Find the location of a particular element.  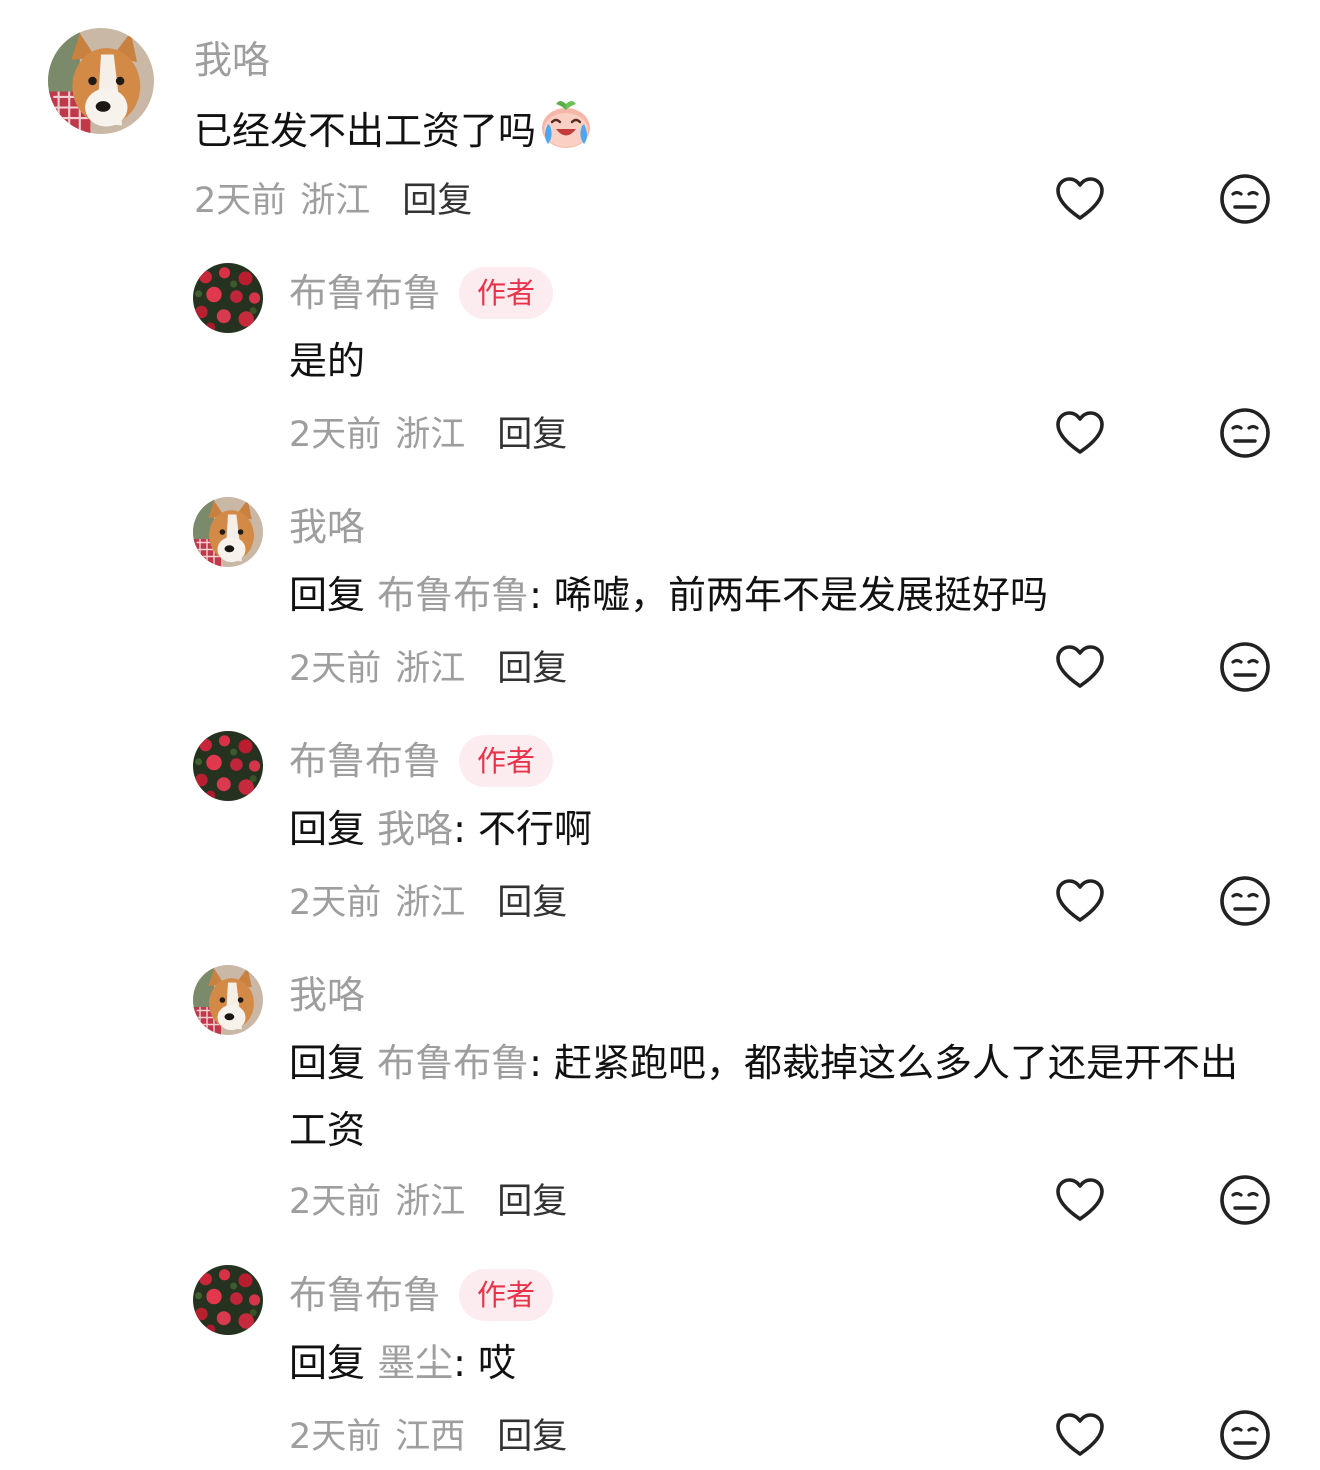

comment-text: 回复 我咯: 不行啊 is located at coordinates (779, 829).